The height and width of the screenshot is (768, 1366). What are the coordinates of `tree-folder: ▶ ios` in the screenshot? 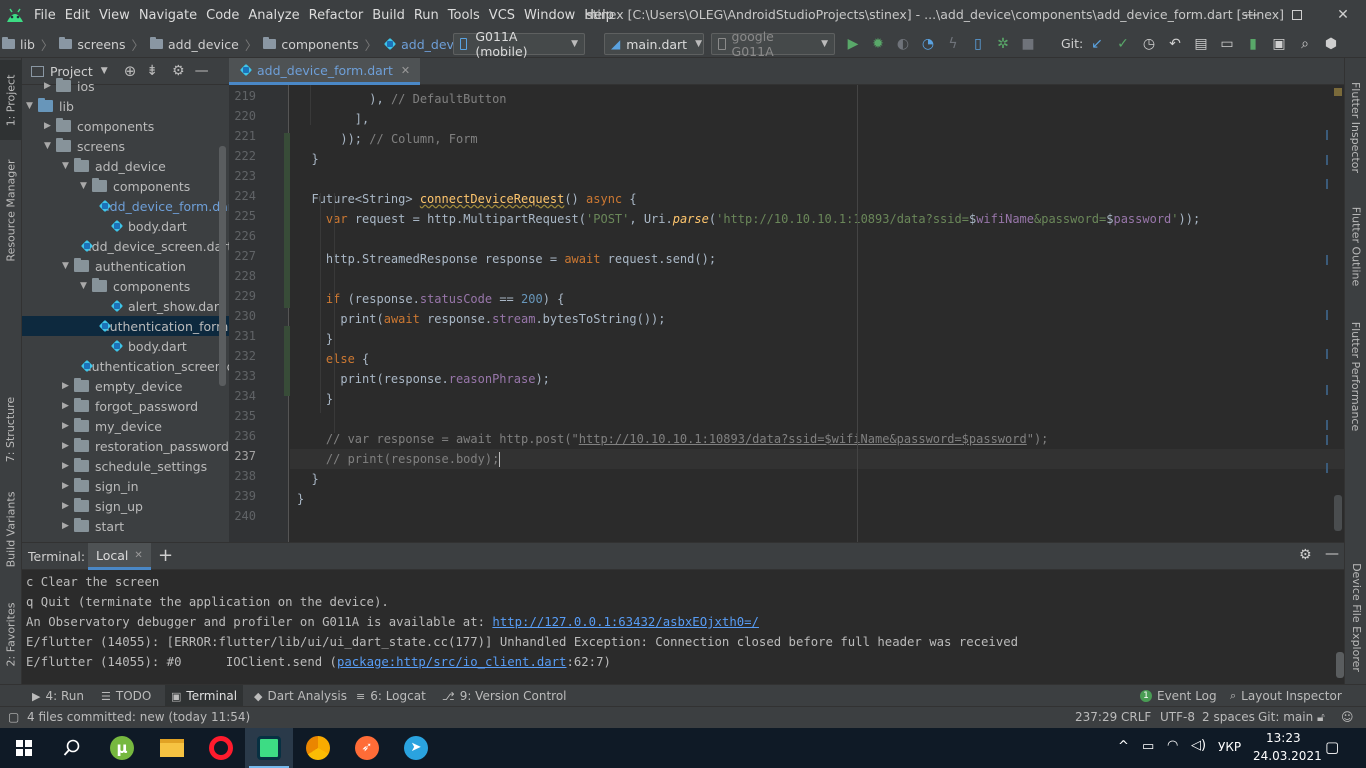 It's located at (125, 86).